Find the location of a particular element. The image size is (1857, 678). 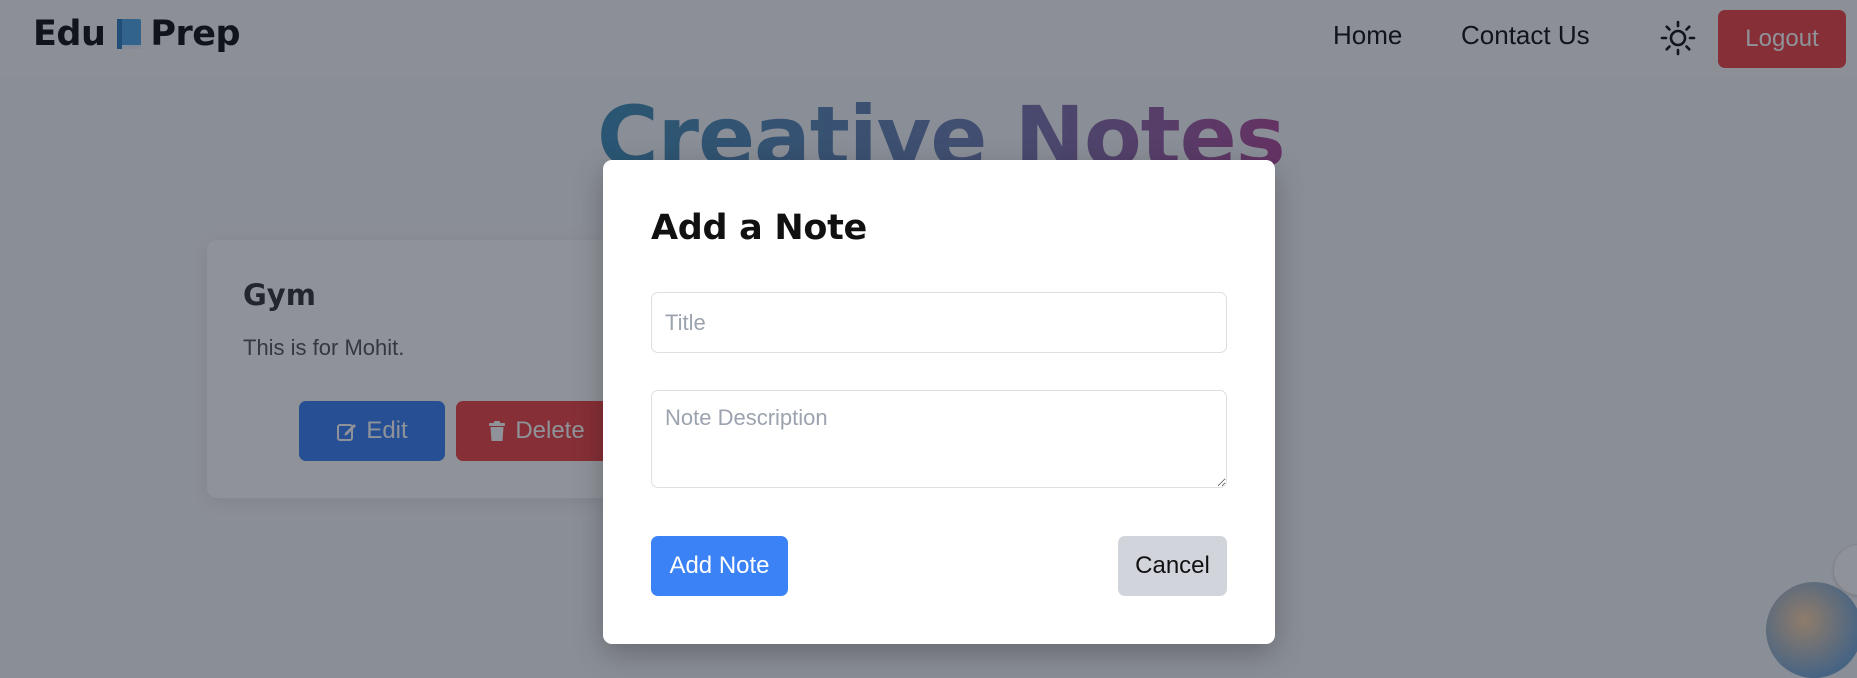

modal-title: Add a Note is located at coordinates (759, 228).